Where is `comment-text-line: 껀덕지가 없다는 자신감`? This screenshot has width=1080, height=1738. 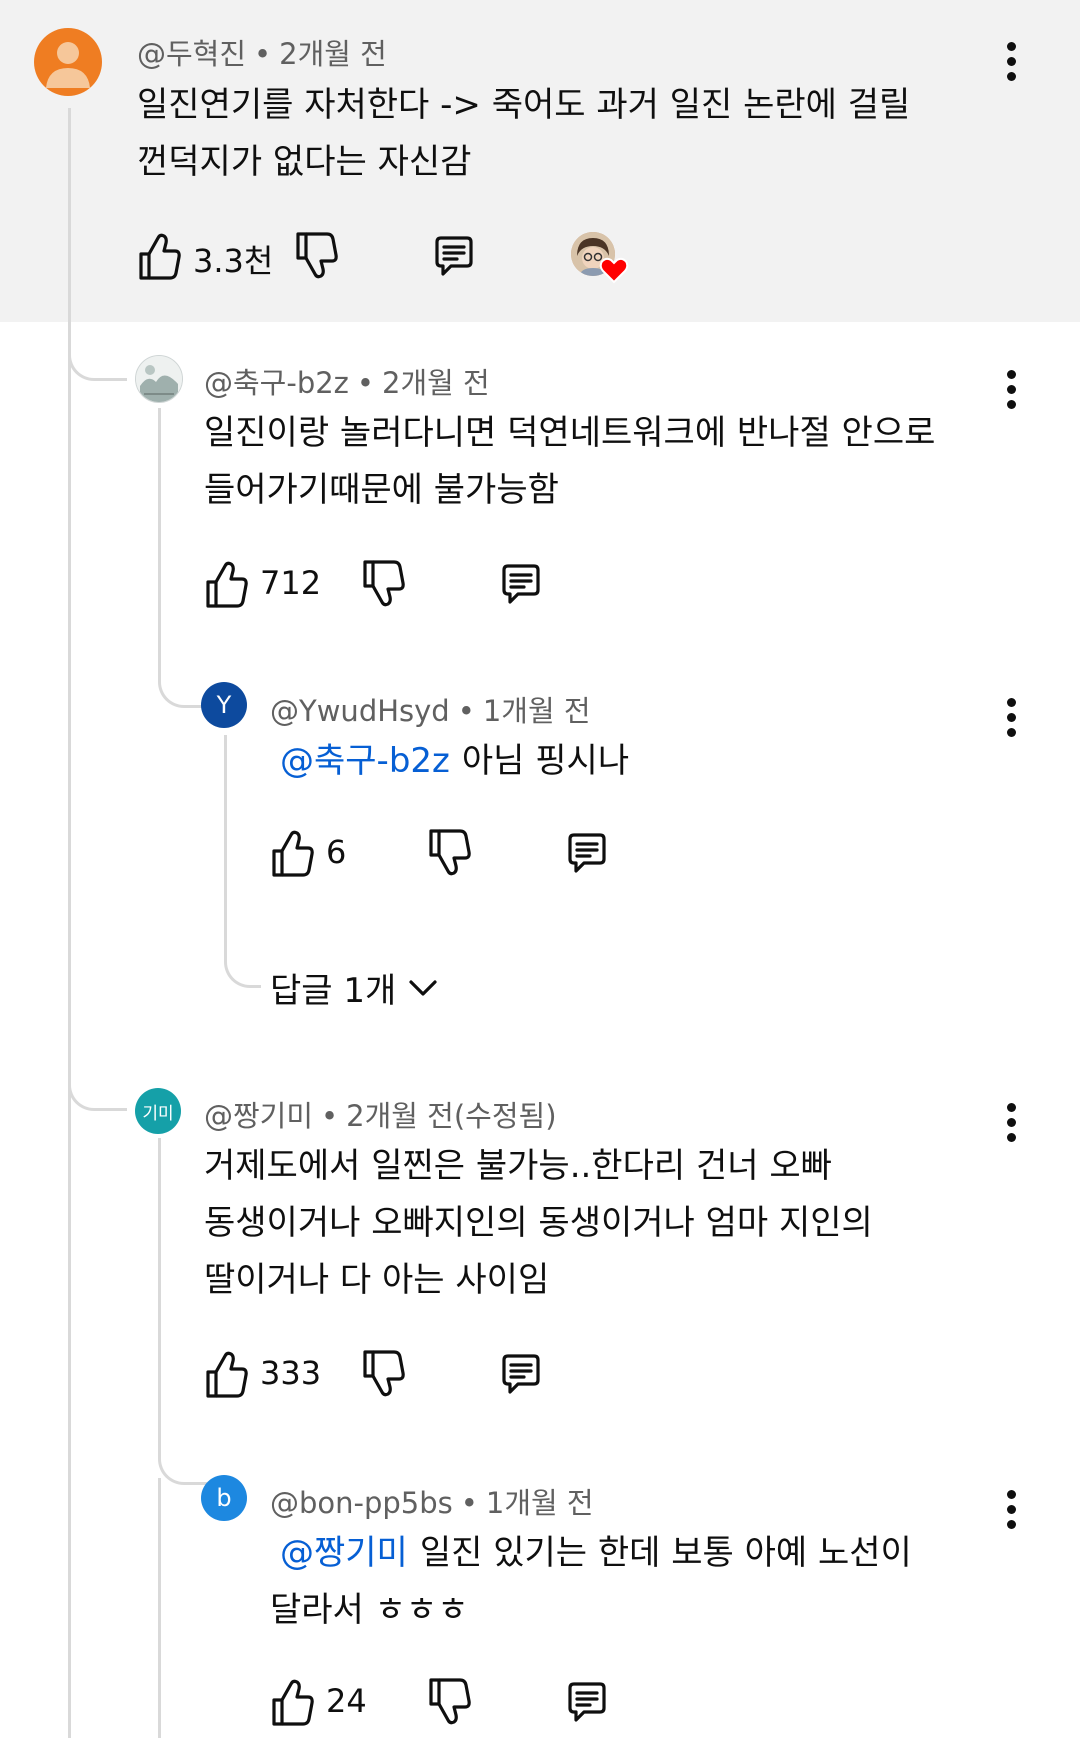 comment-text-line: 껀덕지가 없다는 자신감 is located at coordinates (304, 162).